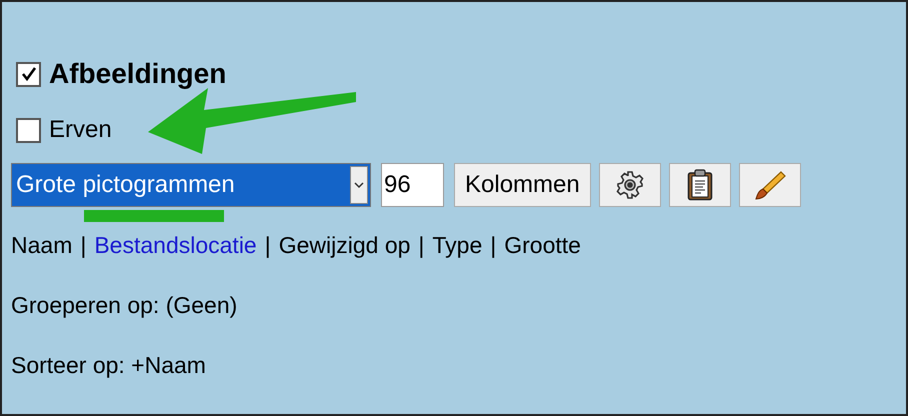 The height and width of the screenshot is (416, 908). I want to click on clipboard-icon, so click(699, 185).